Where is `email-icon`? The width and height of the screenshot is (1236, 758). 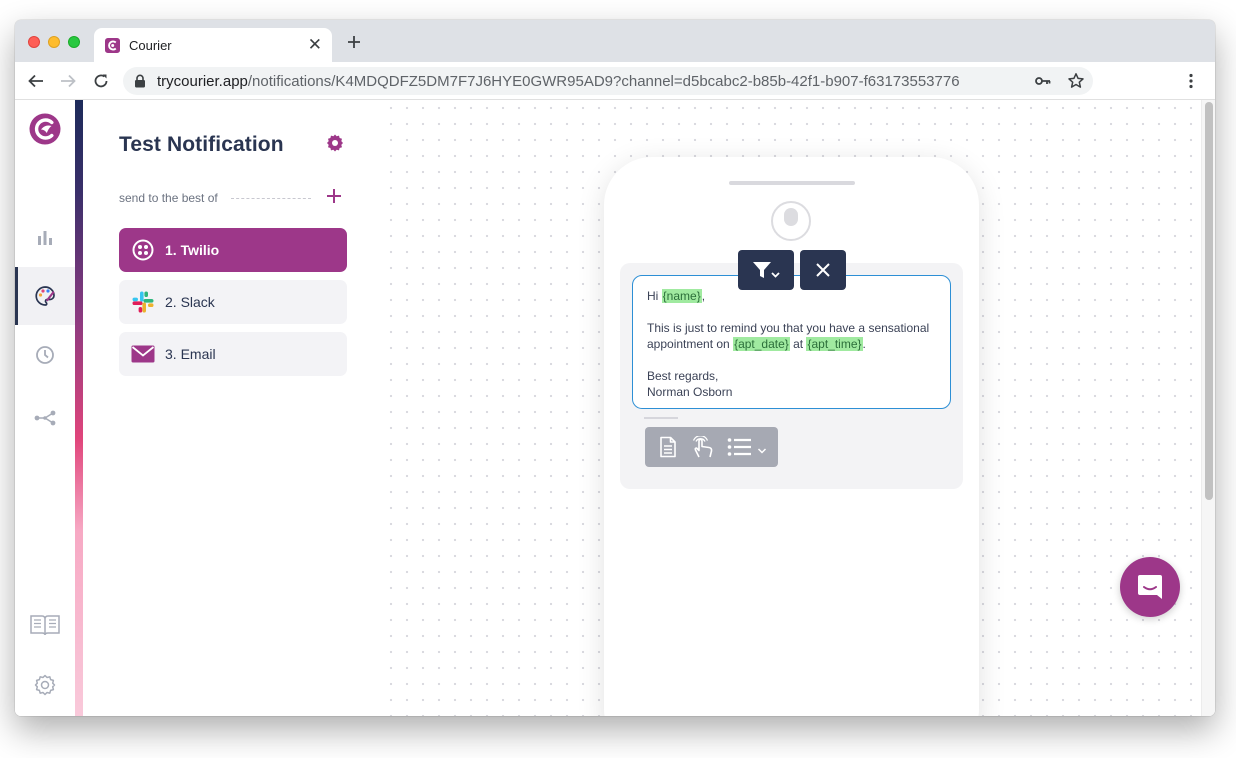
email-icon is located at coordinates (143, 354).